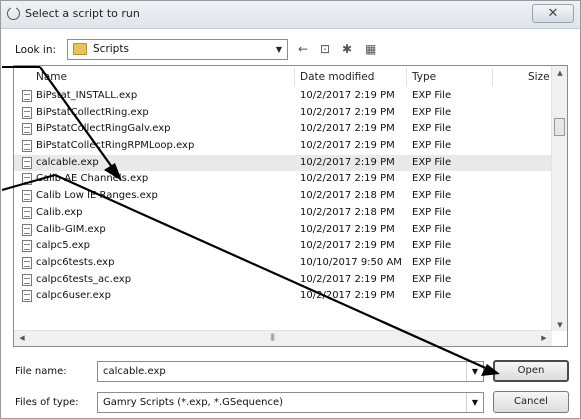 The image size is (581, 419). I want to click on files-of-type-label: Files of type:, so click(47, 402).